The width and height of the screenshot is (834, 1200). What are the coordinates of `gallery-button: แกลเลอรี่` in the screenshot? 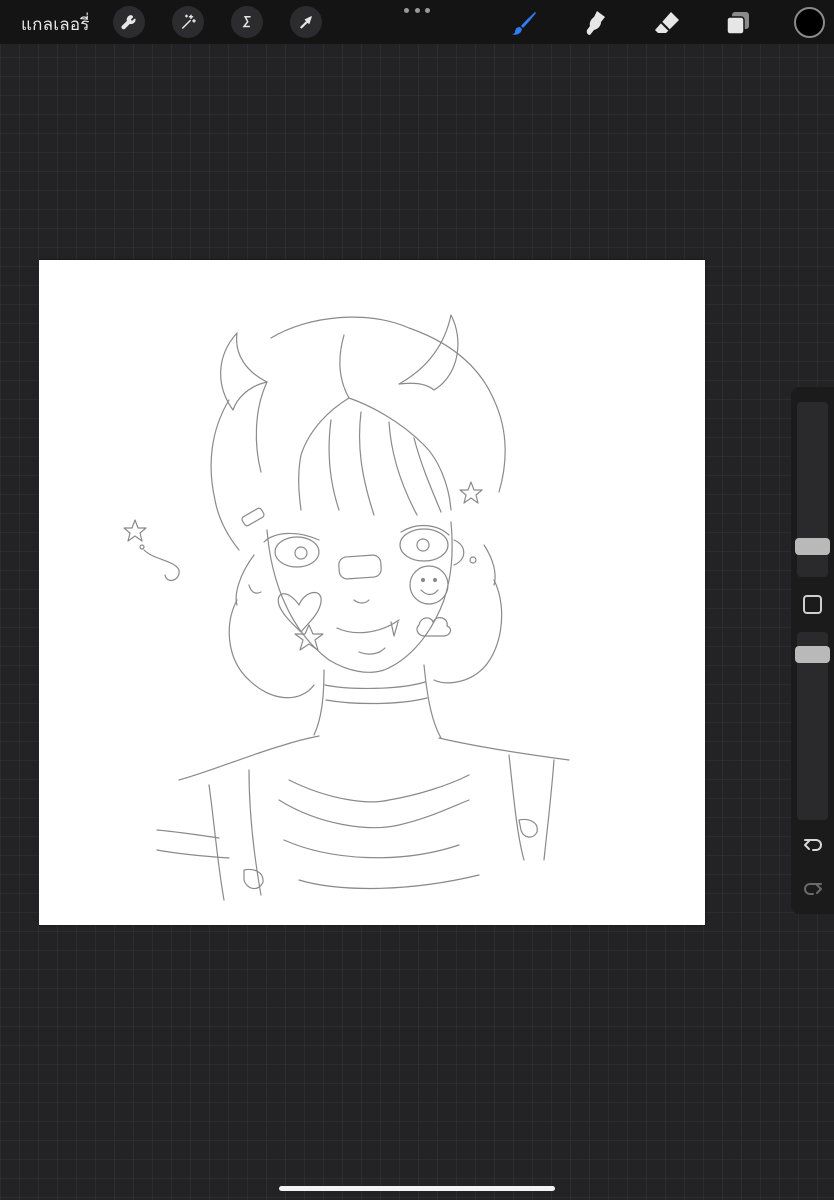 It's located at (55, 24).